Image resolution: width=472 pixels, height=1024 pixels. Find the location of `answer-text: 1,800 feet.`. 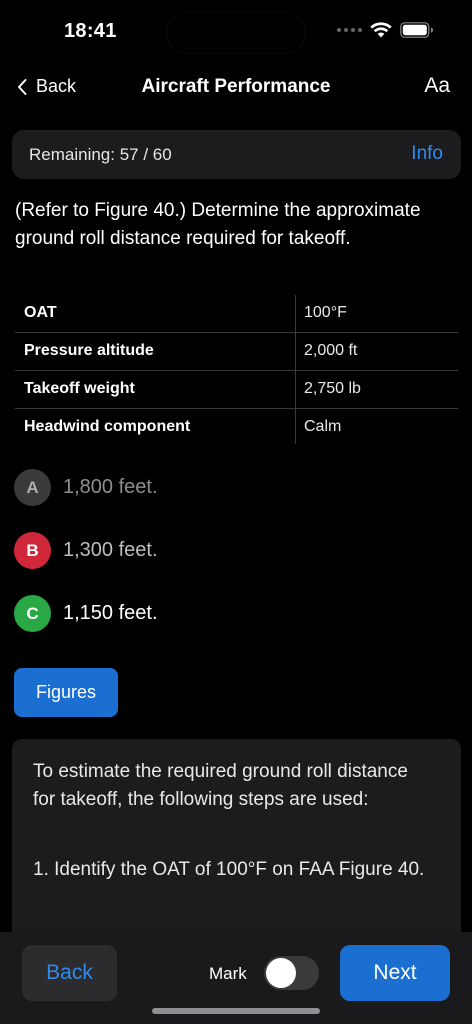

answer-text: 1,800 feet. is located at coordinates (110, 487).